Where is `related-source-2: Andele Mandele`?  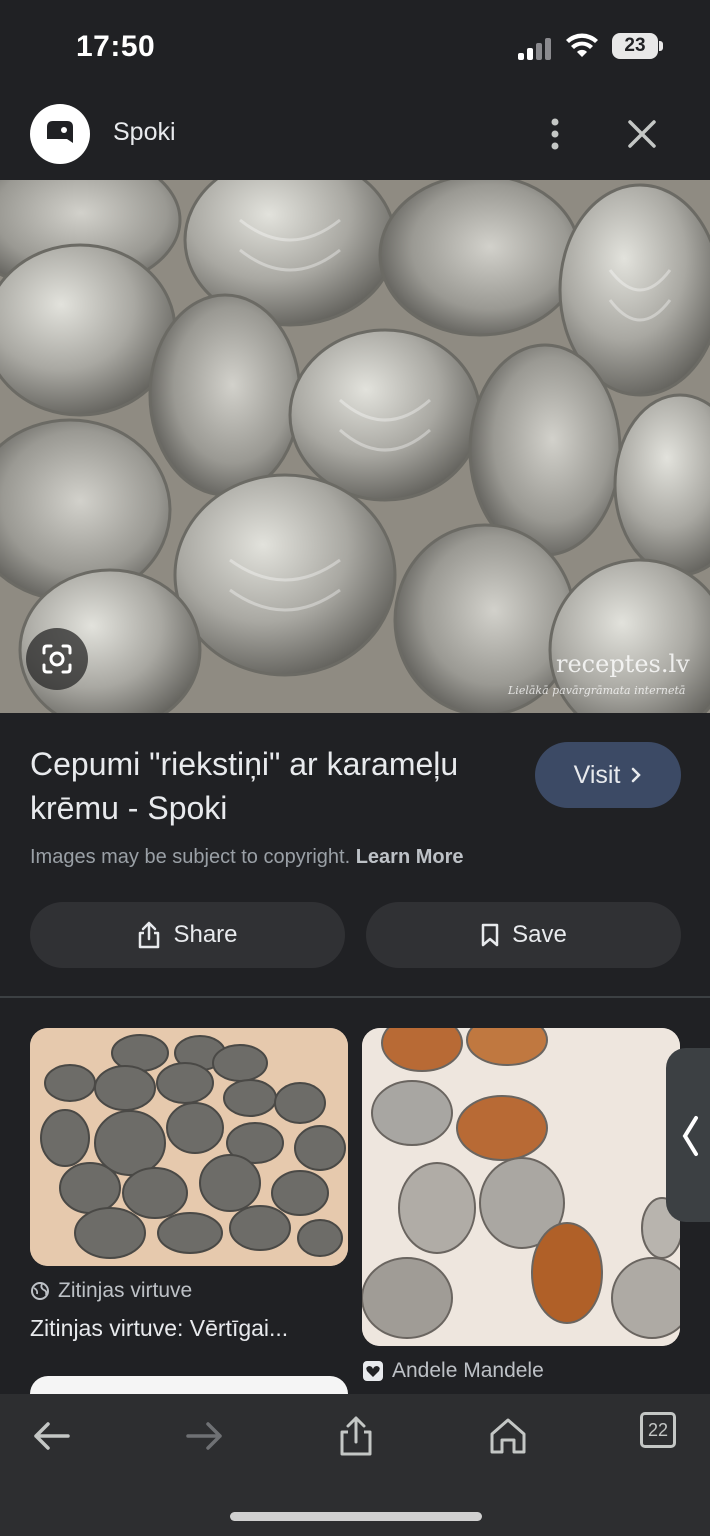 related-source-2: Andele Mandele is located at coordinates (453, 1371).